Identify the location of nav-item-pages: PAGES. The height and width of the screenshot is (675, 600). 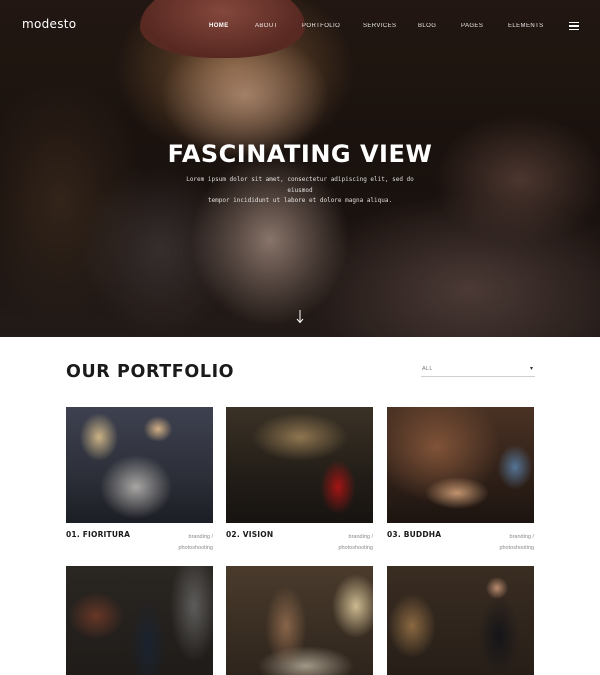
(472, 26).